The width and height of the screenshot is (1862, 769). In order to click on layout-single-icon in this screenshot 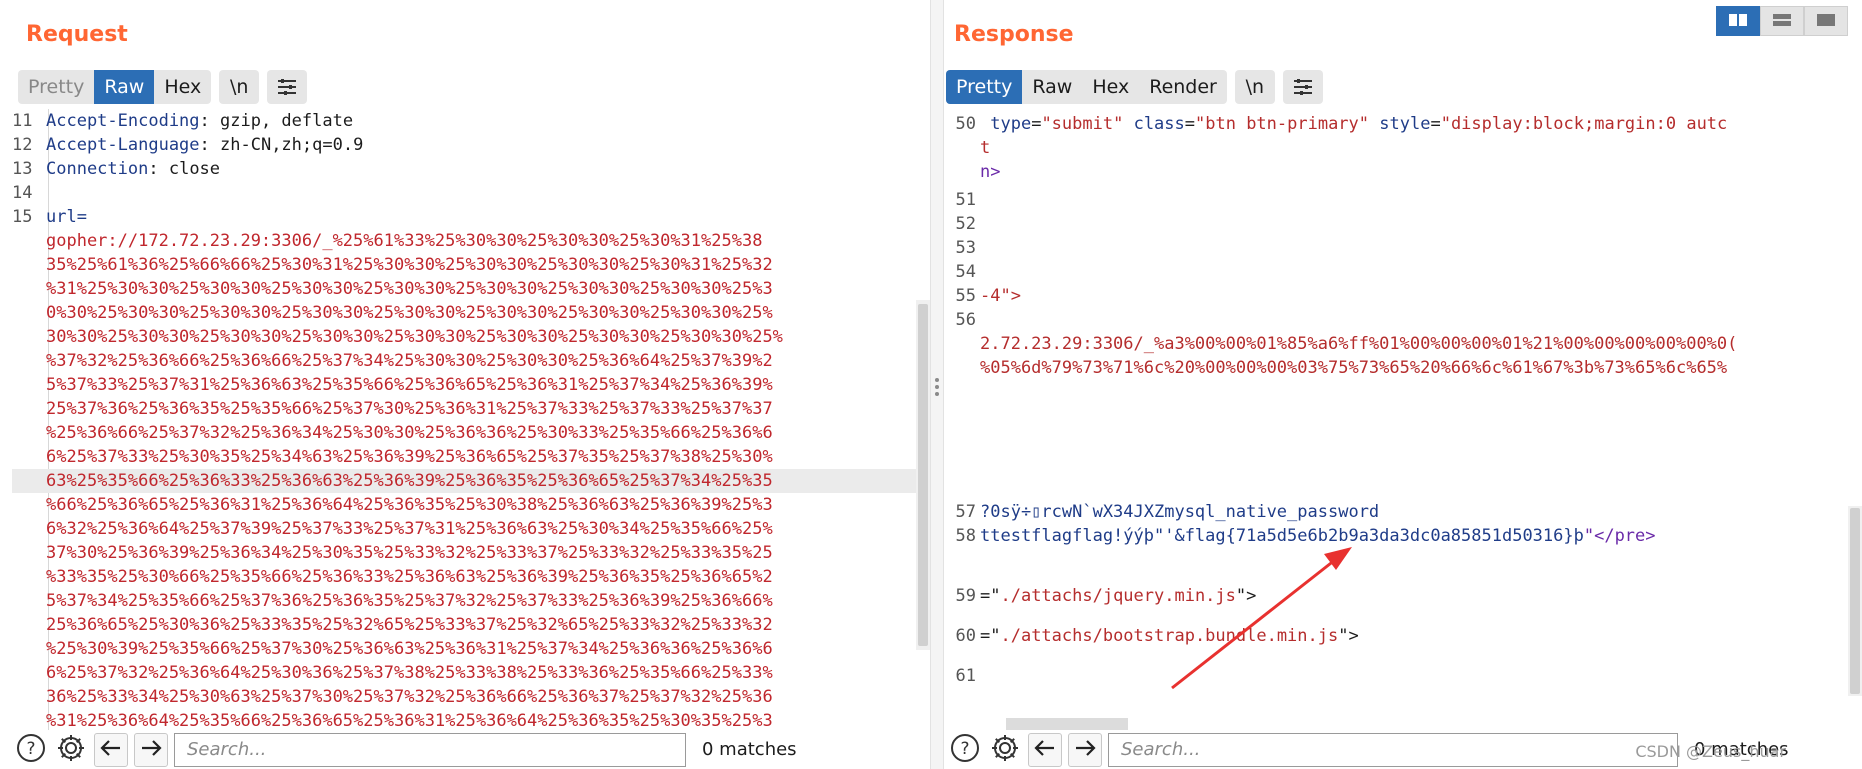, I will do `click(1826, 21)`.